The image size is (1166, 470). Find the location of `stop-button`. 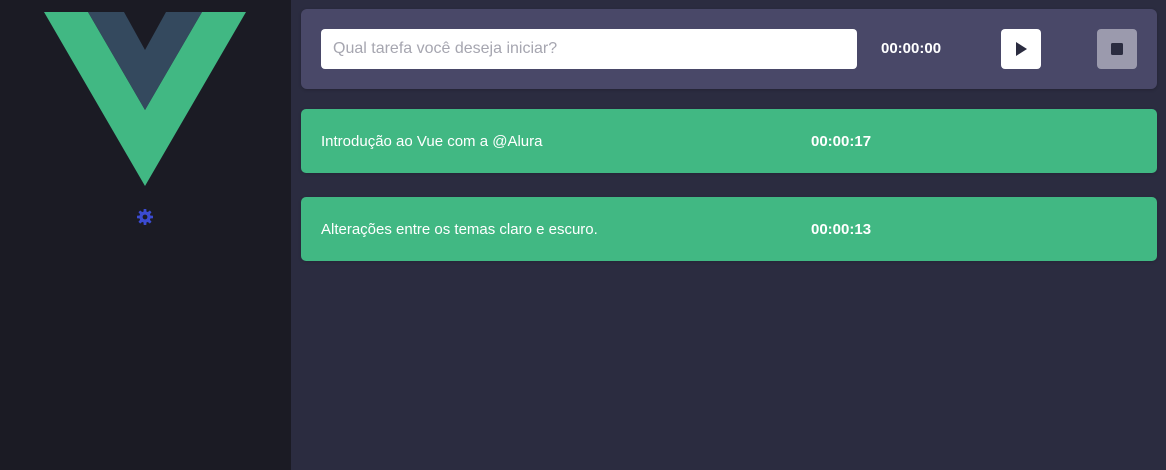

stop-button is located at coordinates (1117, 49).